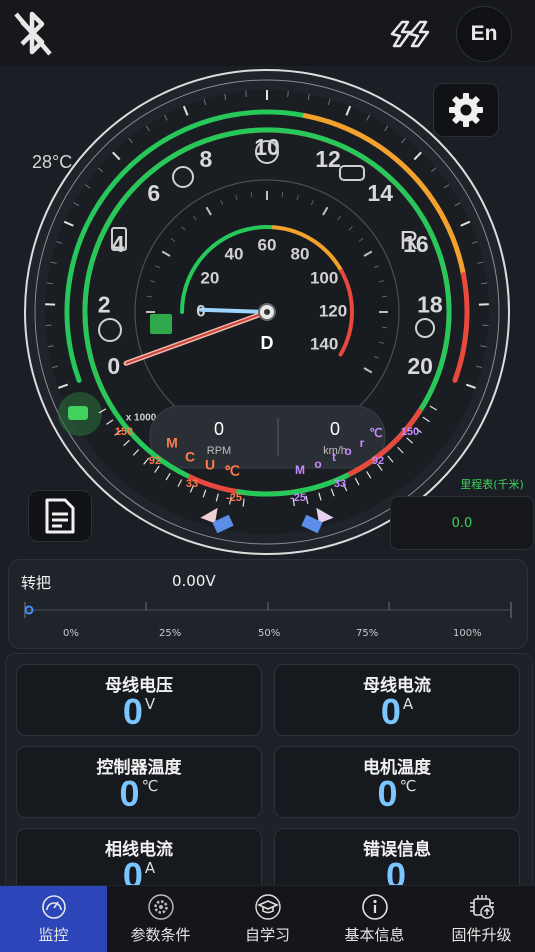  I want to click on bluetooth-disabled-icon, so click(33, 33).